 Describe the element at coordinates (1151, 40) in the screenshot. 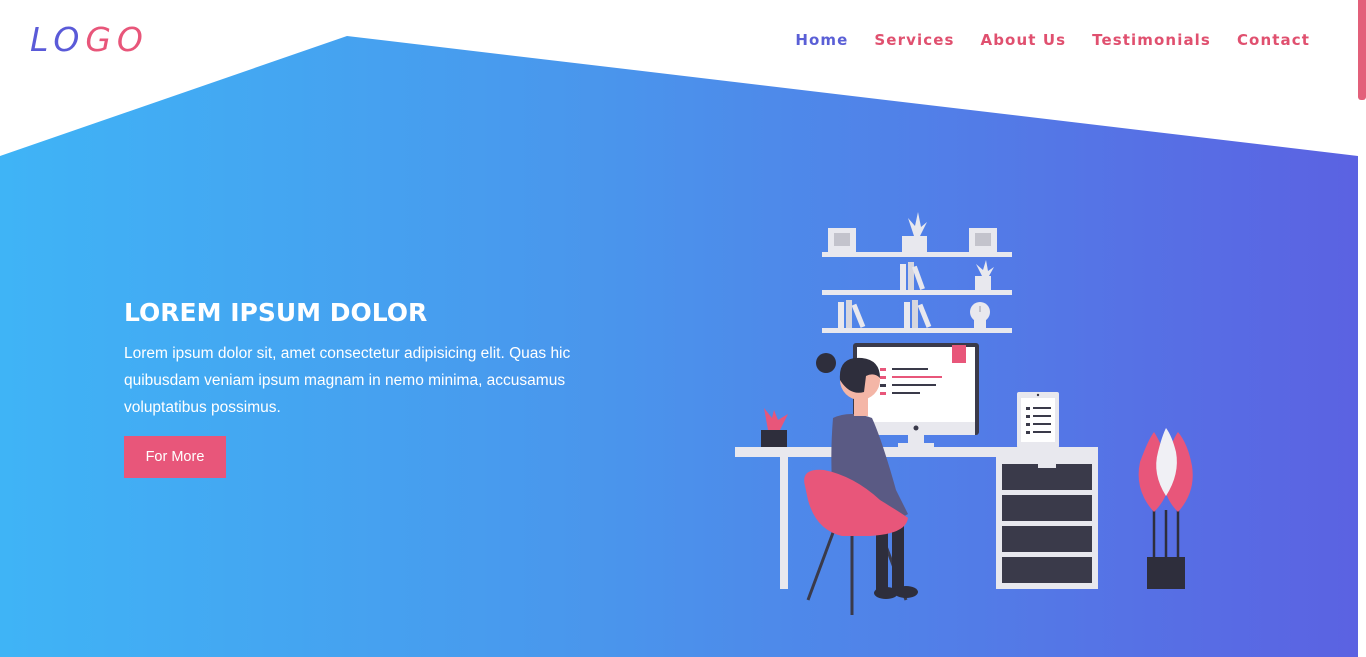

I see `nav-item-testimonials: Testimonials` at that location.